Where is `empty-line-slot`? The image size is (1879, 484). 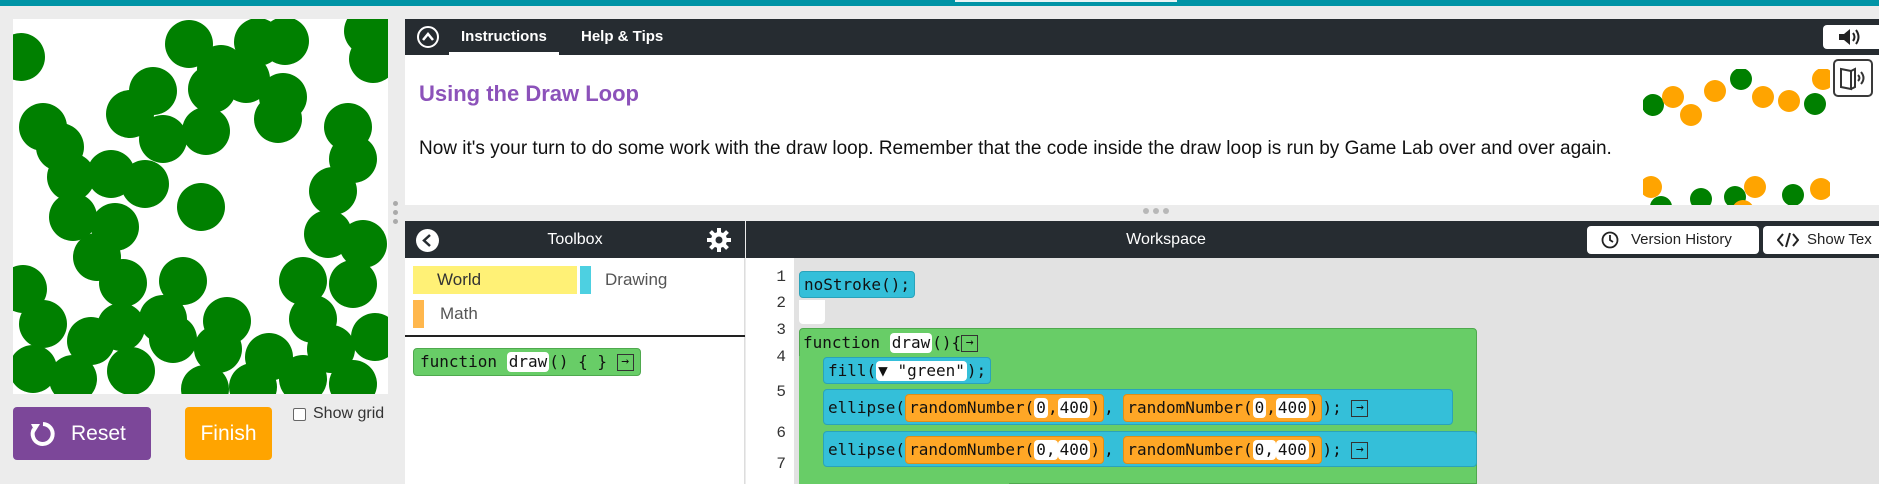
empty-line-slot is located at coordinates (812, 312).